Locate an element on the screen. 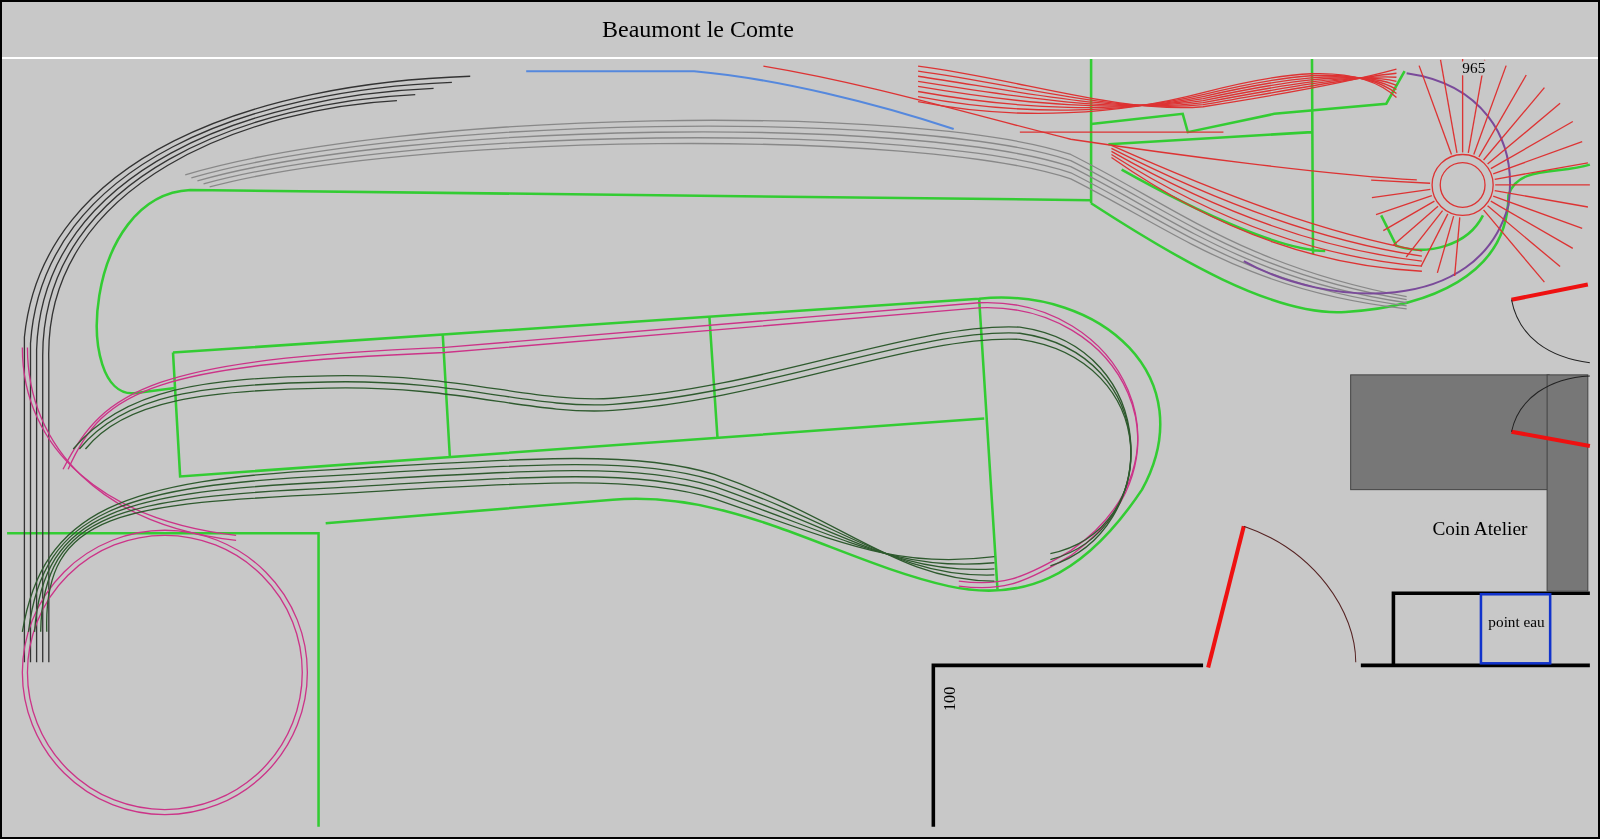  plan-title: Beaumont le Comte is located at coordinates (698, 29).